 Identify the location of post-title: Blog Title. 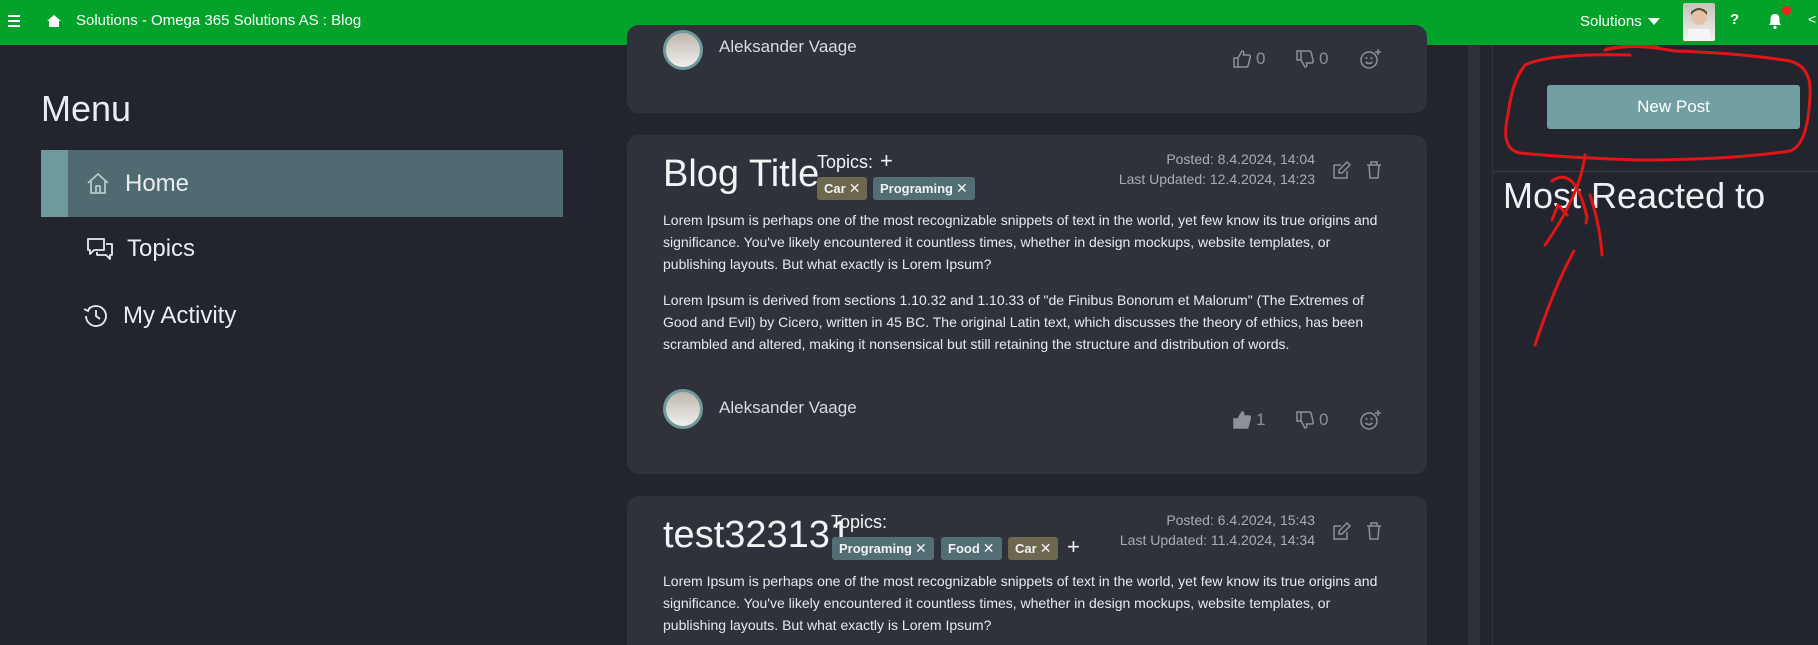
(741, 174).